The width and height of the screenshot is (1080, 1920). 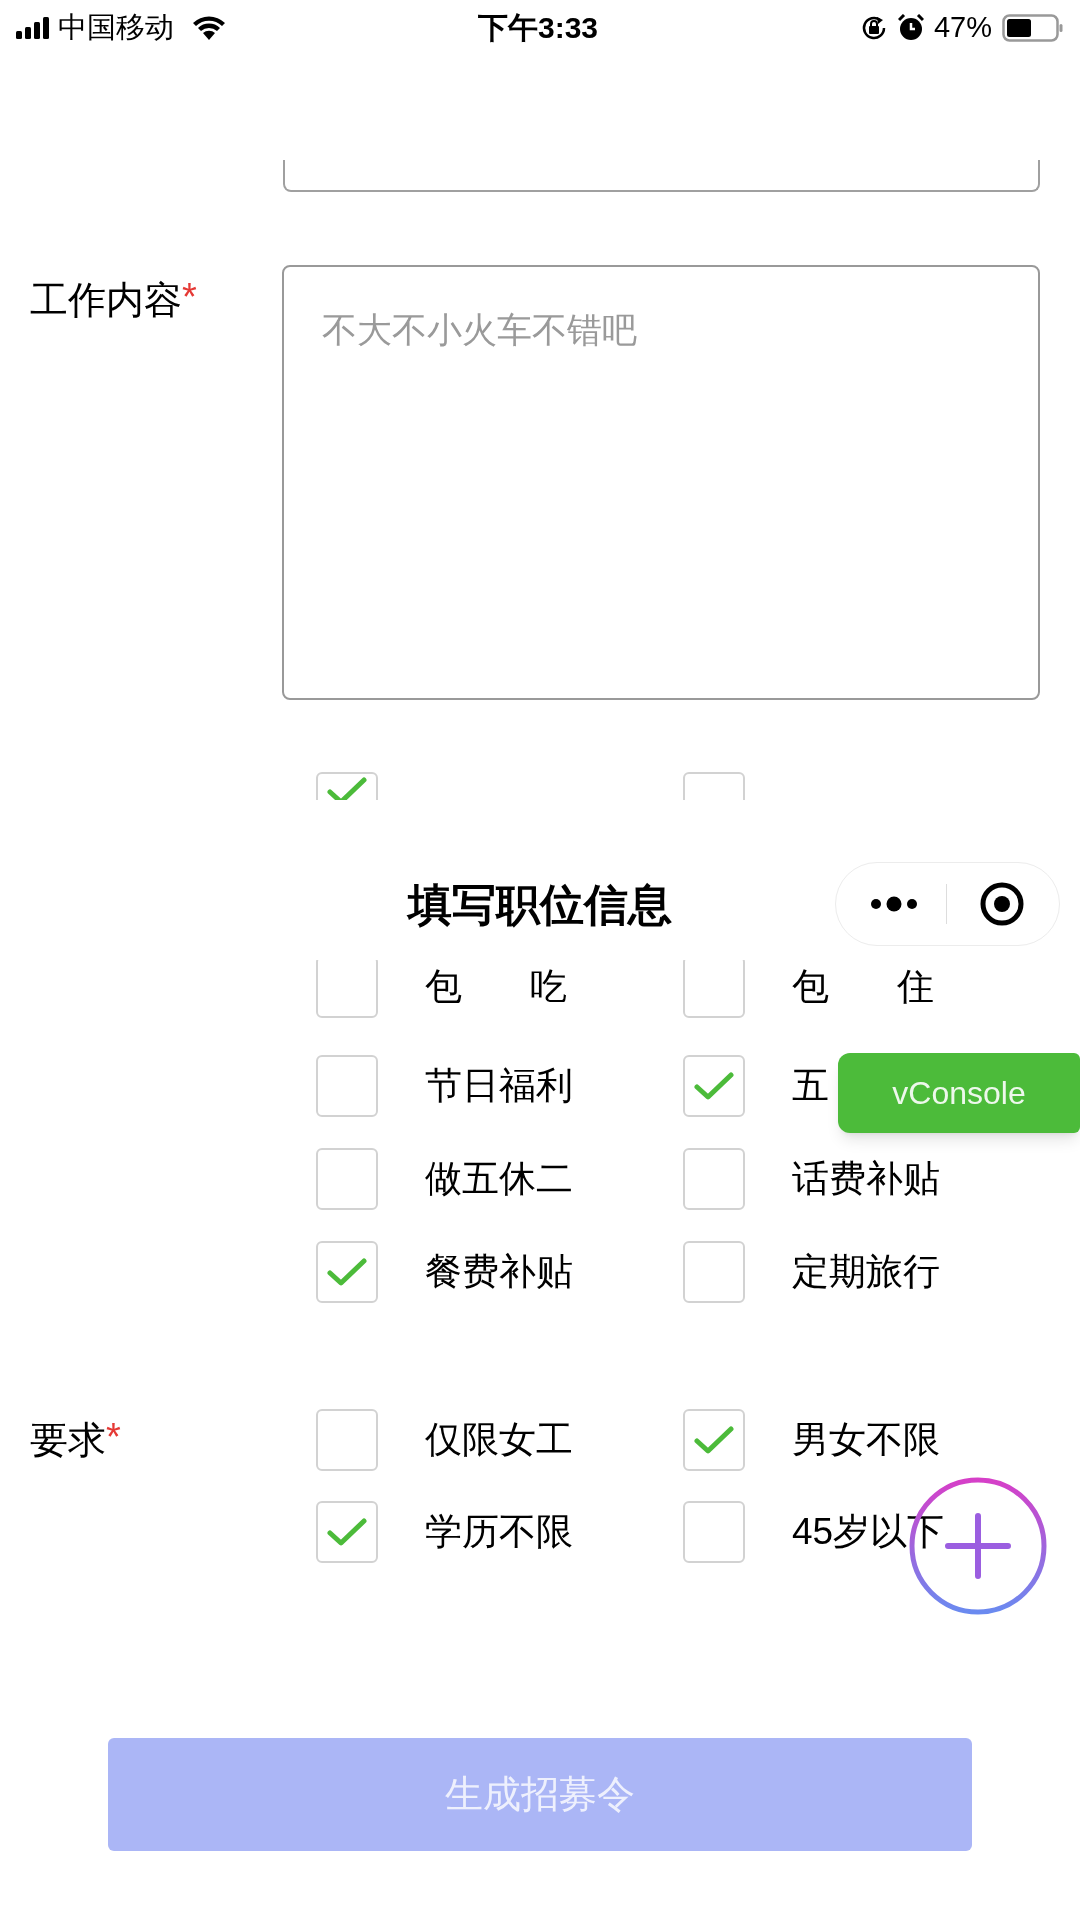 I want to click on battery-percent: 47%, so click(x=962, y=27).